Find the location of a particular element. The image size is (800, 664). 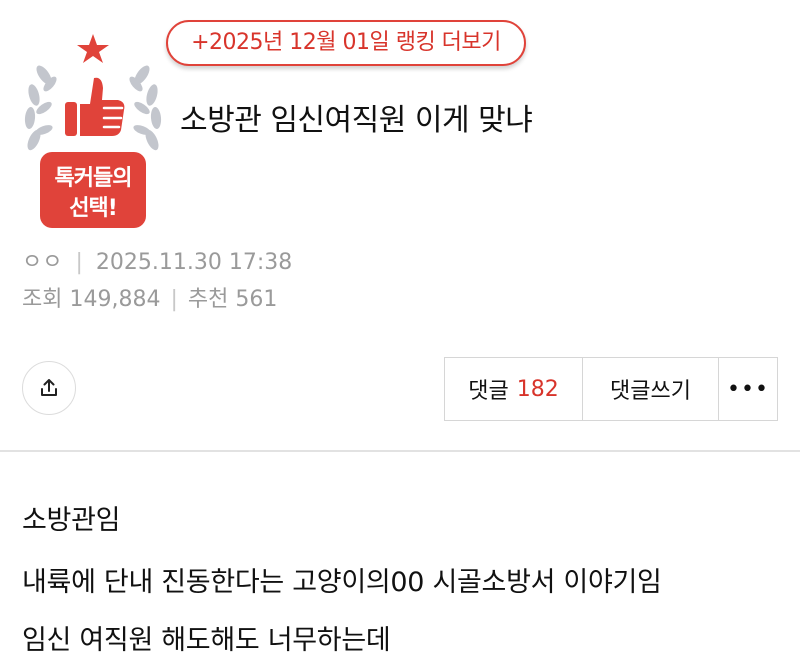

share-button is located at coordinates (49, 388).